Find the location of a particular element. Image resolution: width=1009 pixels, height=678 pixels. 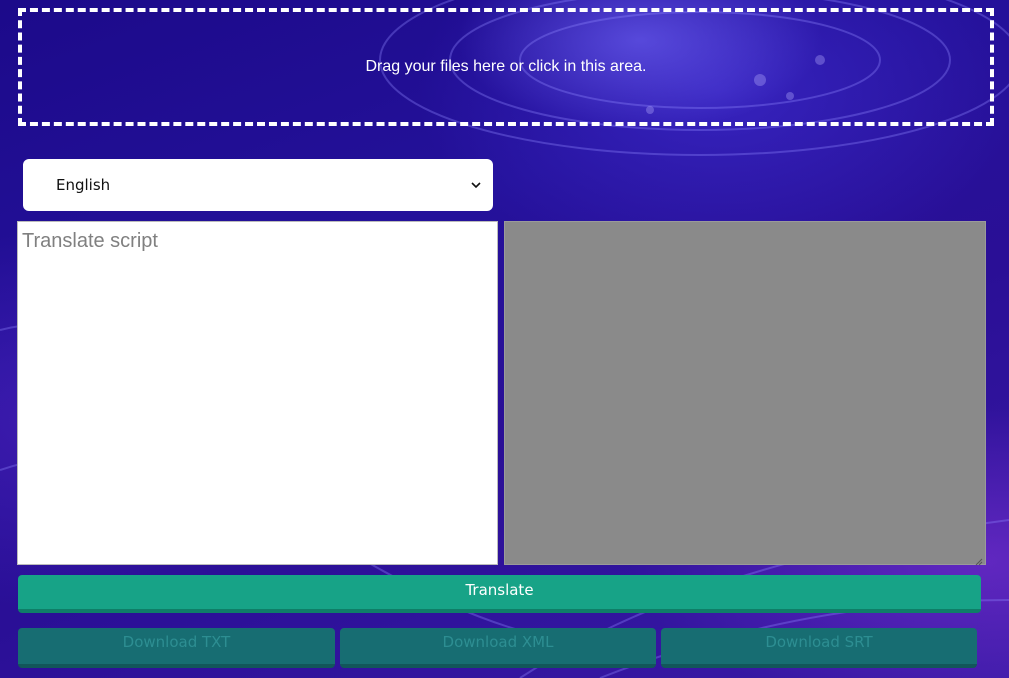

resize-grip-icon is located at coordinates (978, 559).